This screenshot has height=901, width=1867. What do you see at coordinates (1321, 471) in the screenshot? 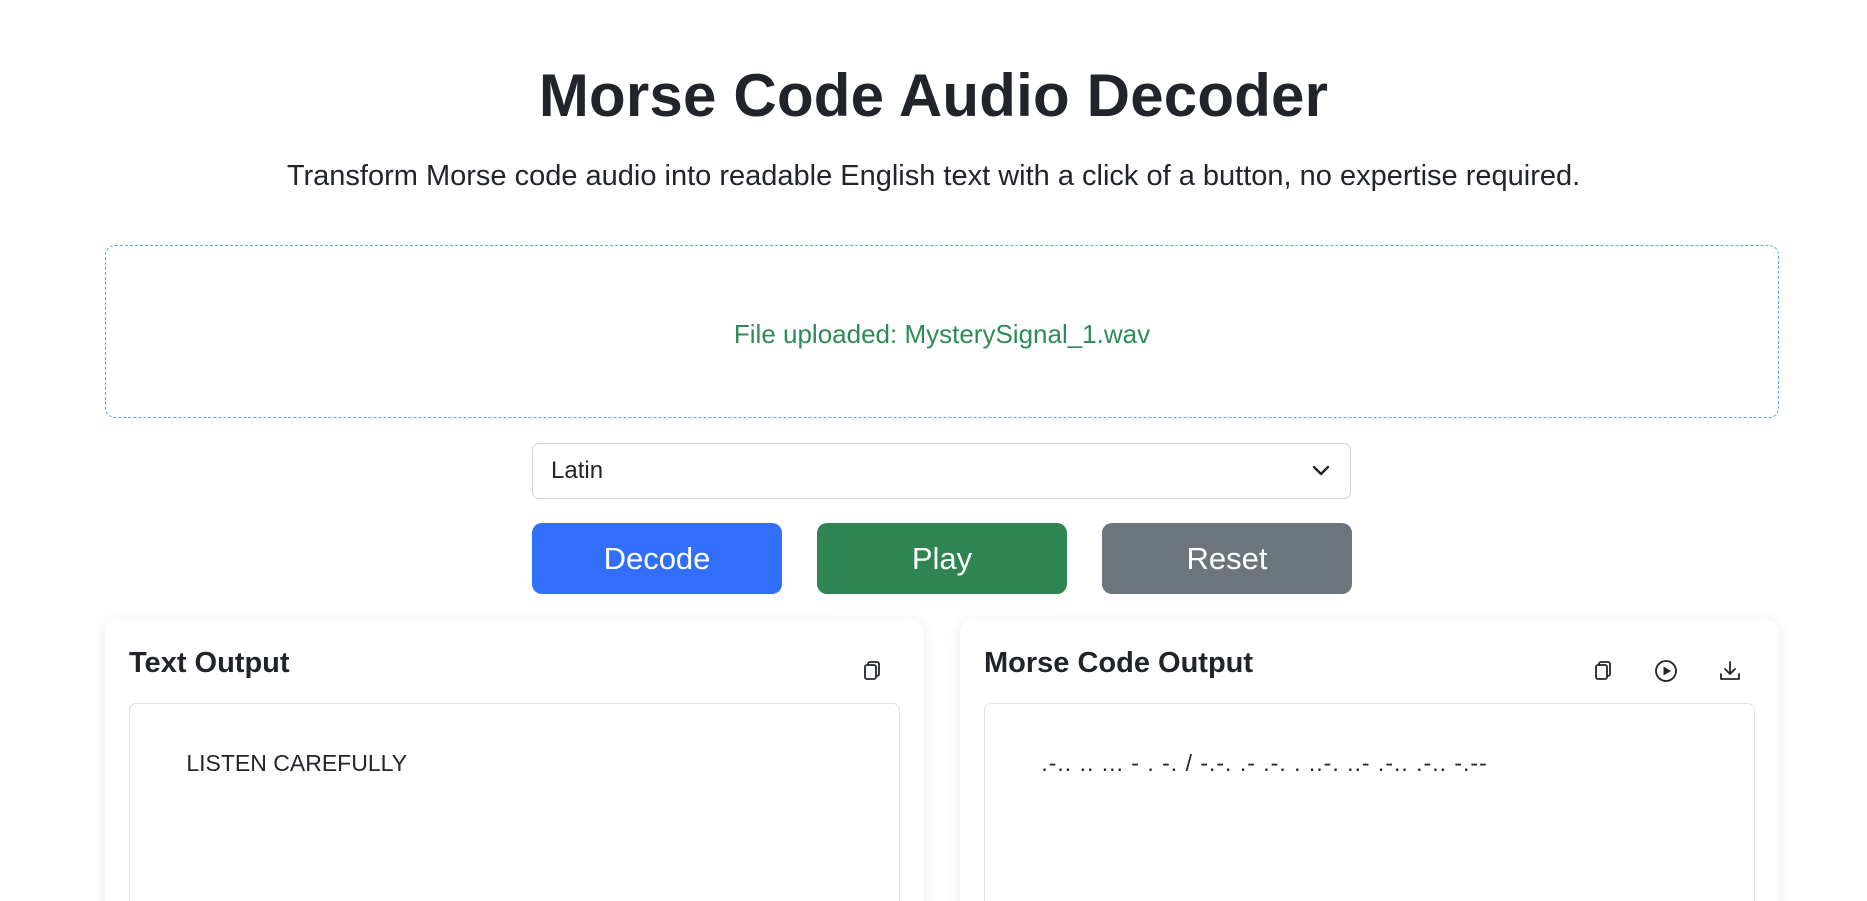
I see `chevron-down-icon` at bounding box center [1321, 471].